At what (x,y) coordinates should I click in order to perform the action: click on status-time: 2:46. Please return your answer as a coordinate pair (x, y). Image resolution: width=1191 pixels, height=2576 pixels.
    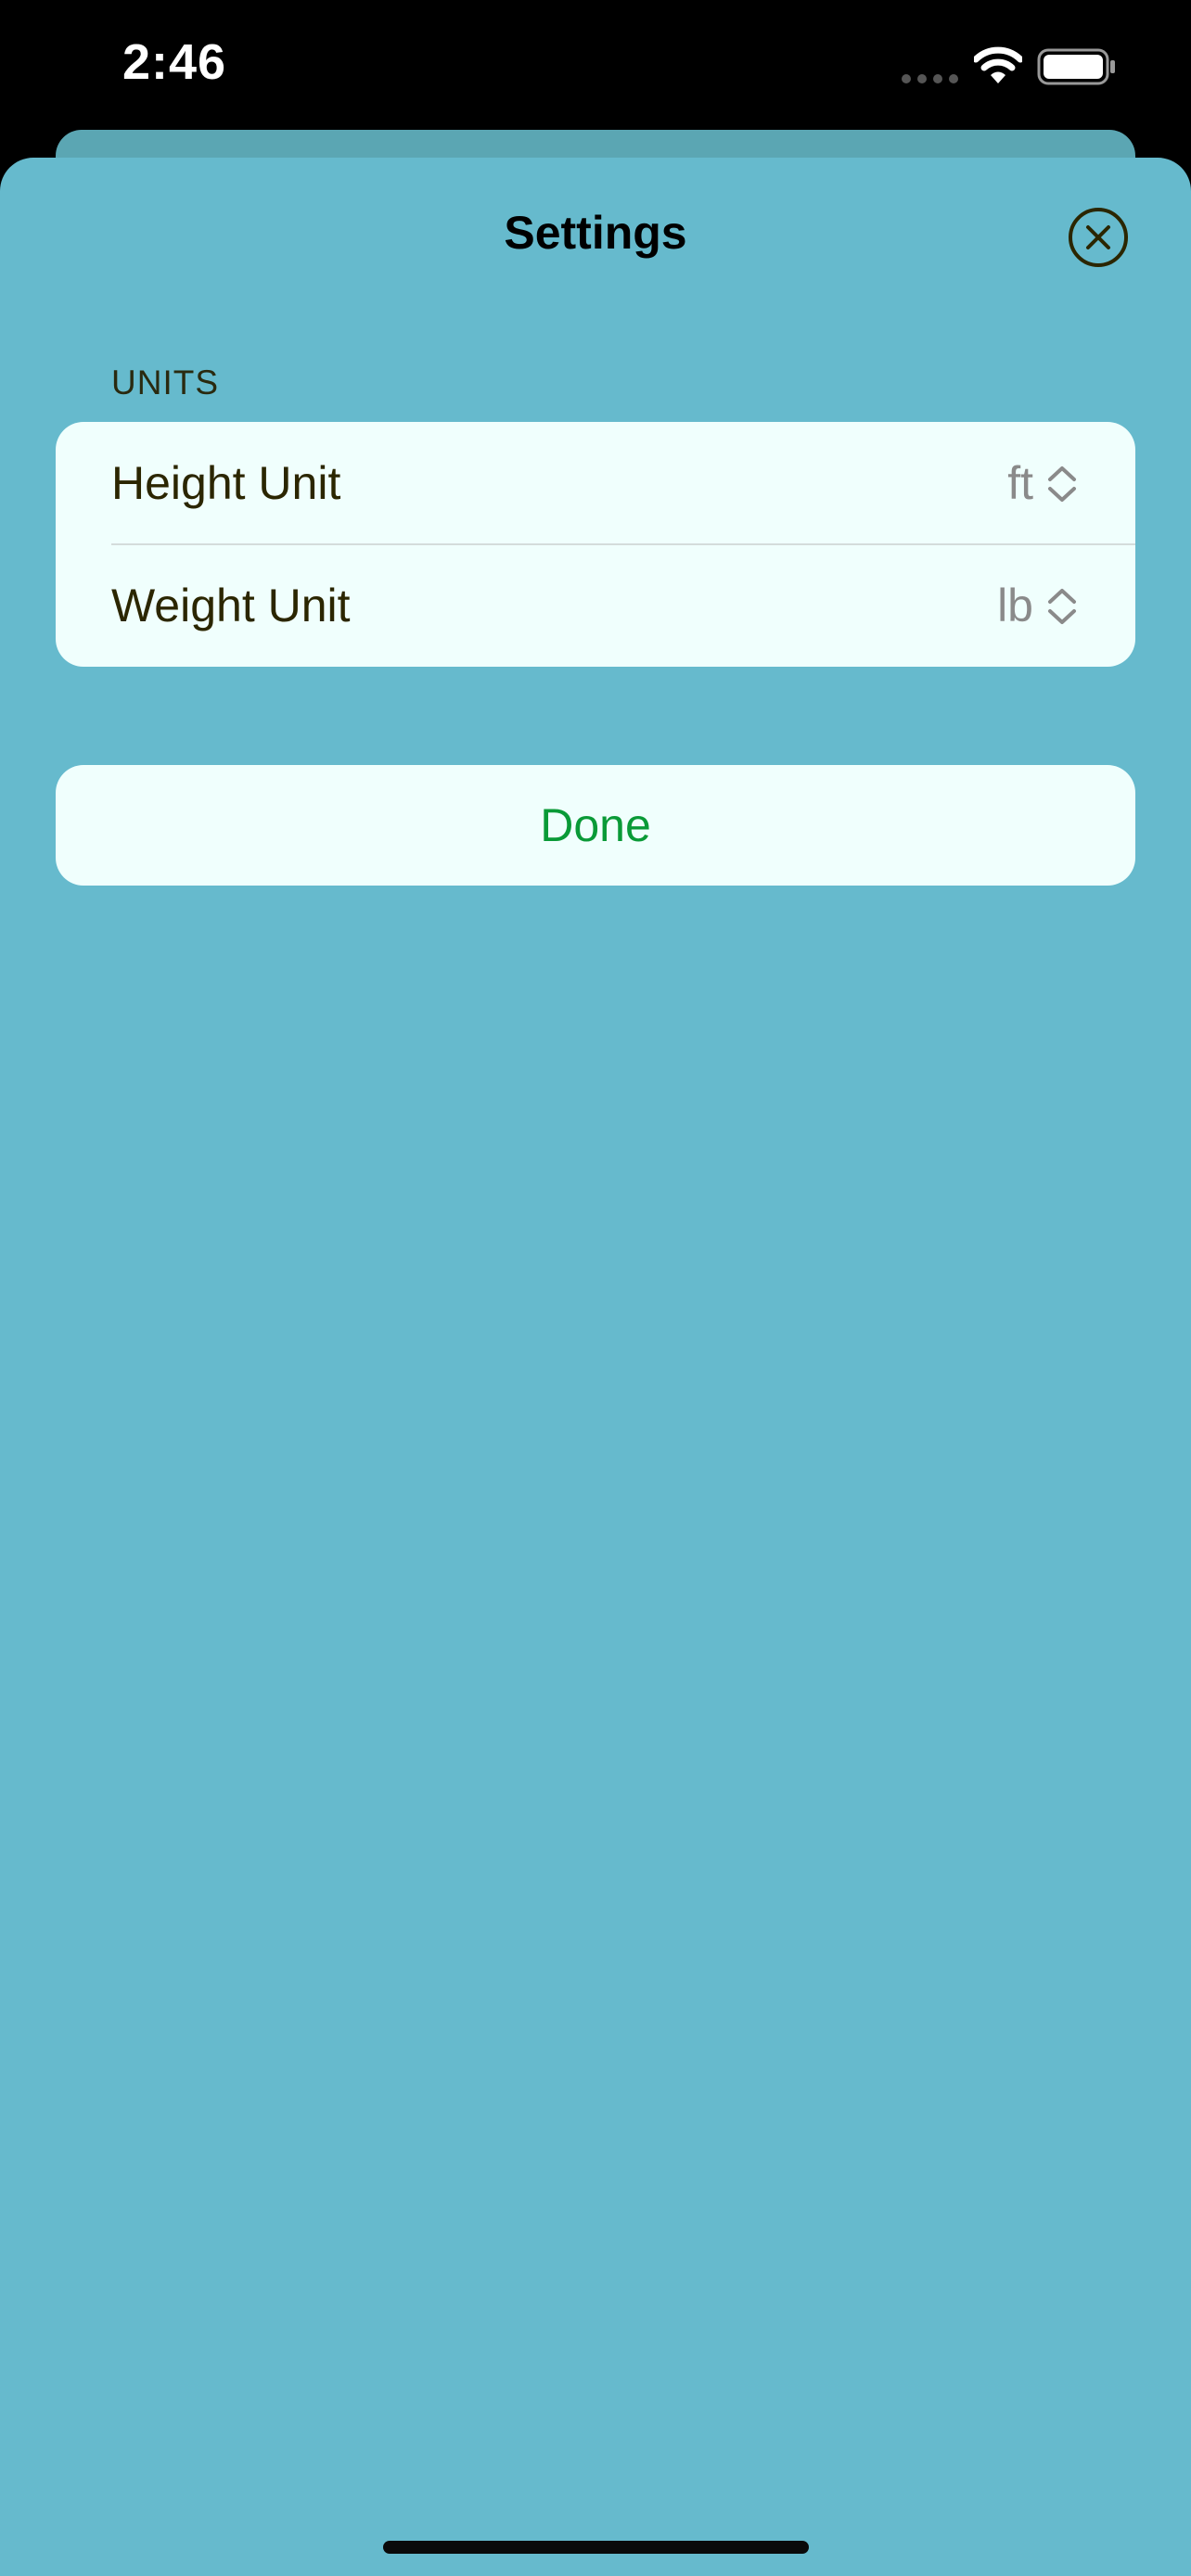
    Looking at the image, I should click on (174, 62).